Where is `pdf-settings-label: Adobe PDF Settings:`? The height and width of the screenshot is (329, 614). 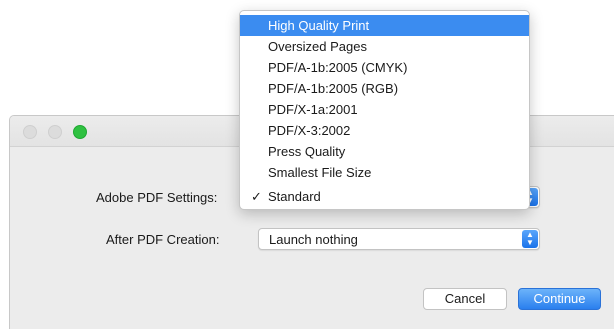 pdf-settings-label: Adobe PDF Settings: is located at coordinates (157, 197).